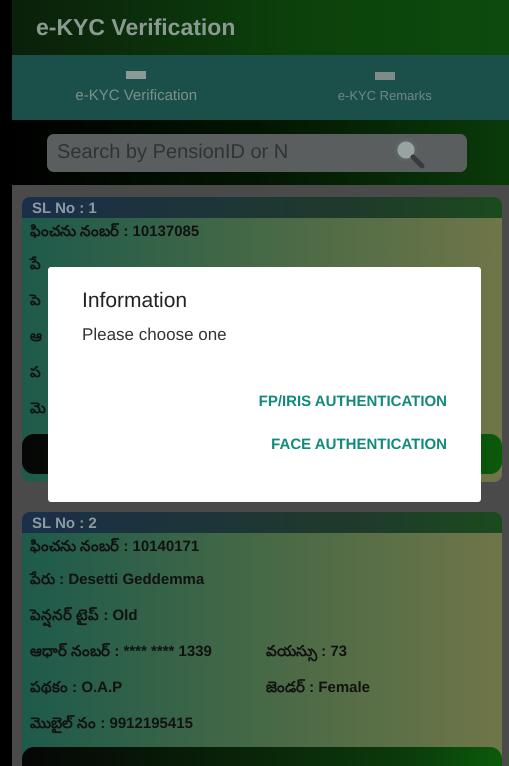 Image resolution: width=509 pixels, height=766 pixels. What do you see at coordinates (359, 444) in the screenshot?
I see `dialog-button: FACE AUTHENTICATION` at bounding box center [359, 444].